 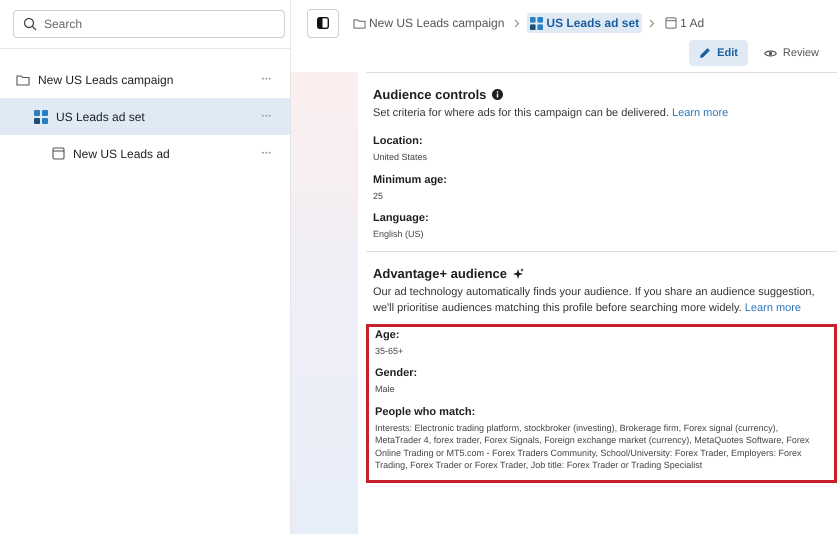 I want to click on mode-tab: Review, so click(x=791, y=53).